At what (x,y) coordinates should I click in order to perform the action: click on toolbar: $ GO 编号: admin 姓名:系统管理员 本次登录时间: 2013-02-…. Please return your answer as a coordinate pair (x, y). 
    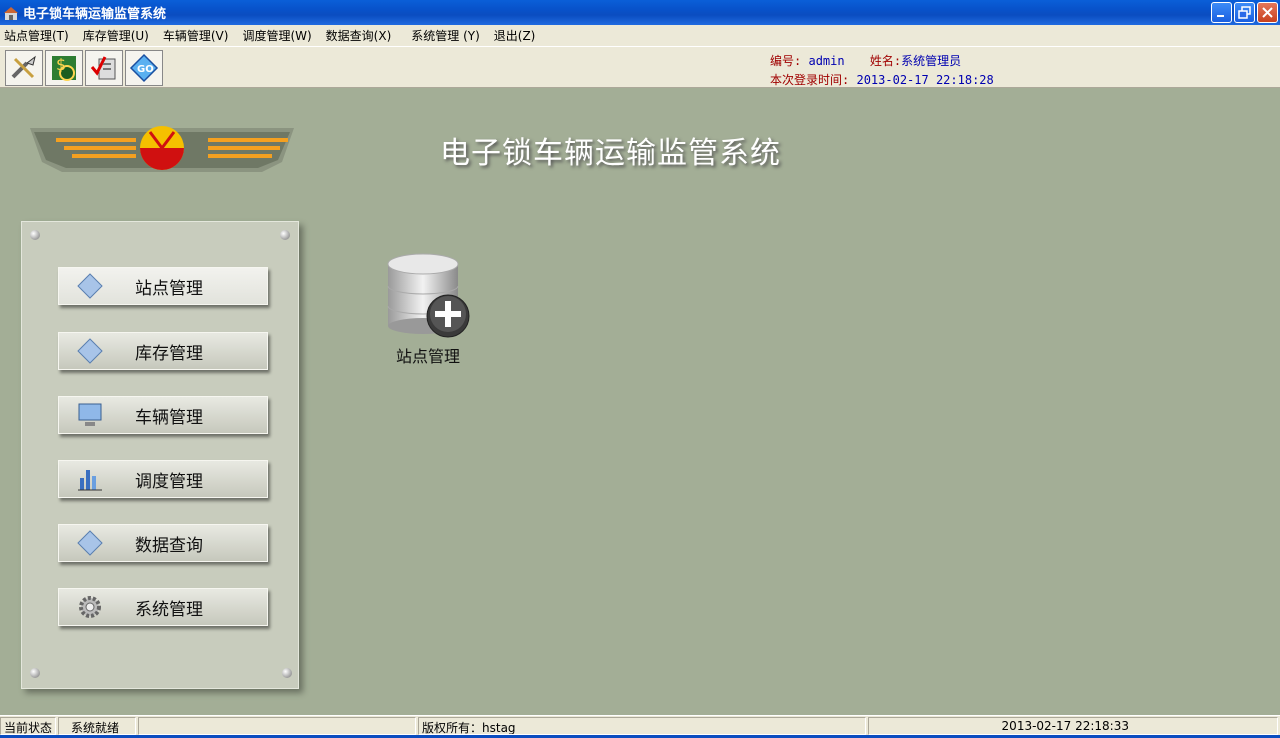
    Looking at the image, I should click on (640, 67).